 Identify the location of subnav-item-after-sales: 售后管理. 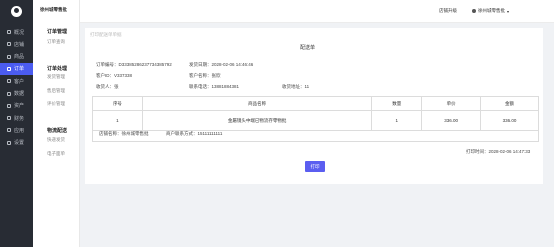
(56, 91).